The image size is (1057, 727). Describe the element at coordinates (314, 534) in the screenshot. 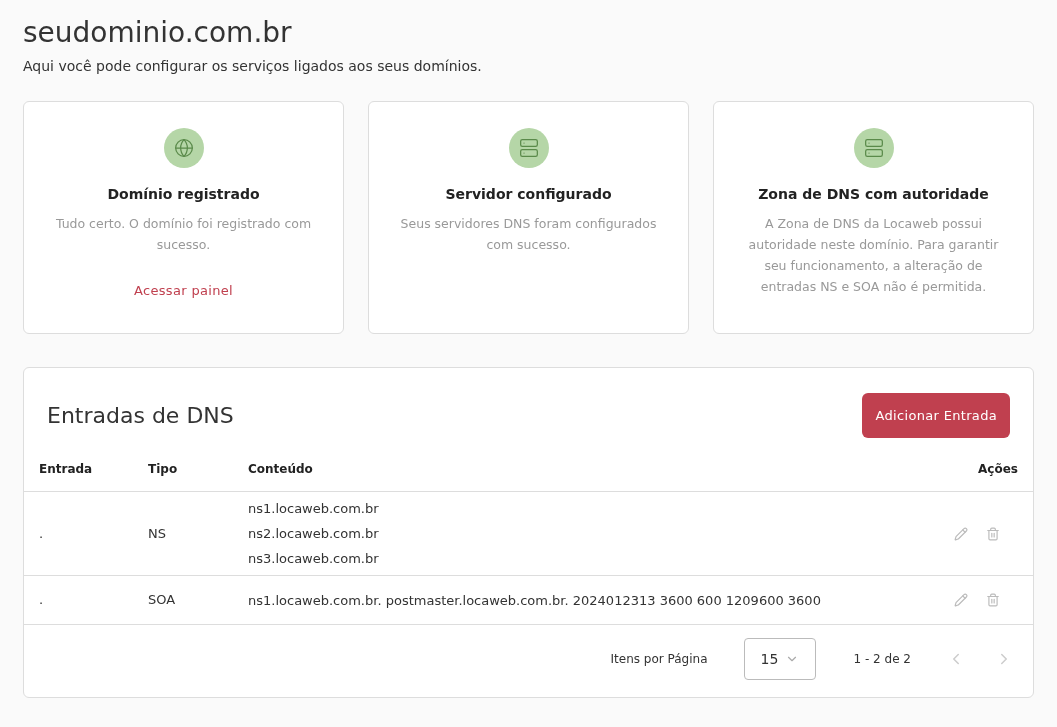

I see `table-cell-text: ns2.locaweb.com.br` at that location.